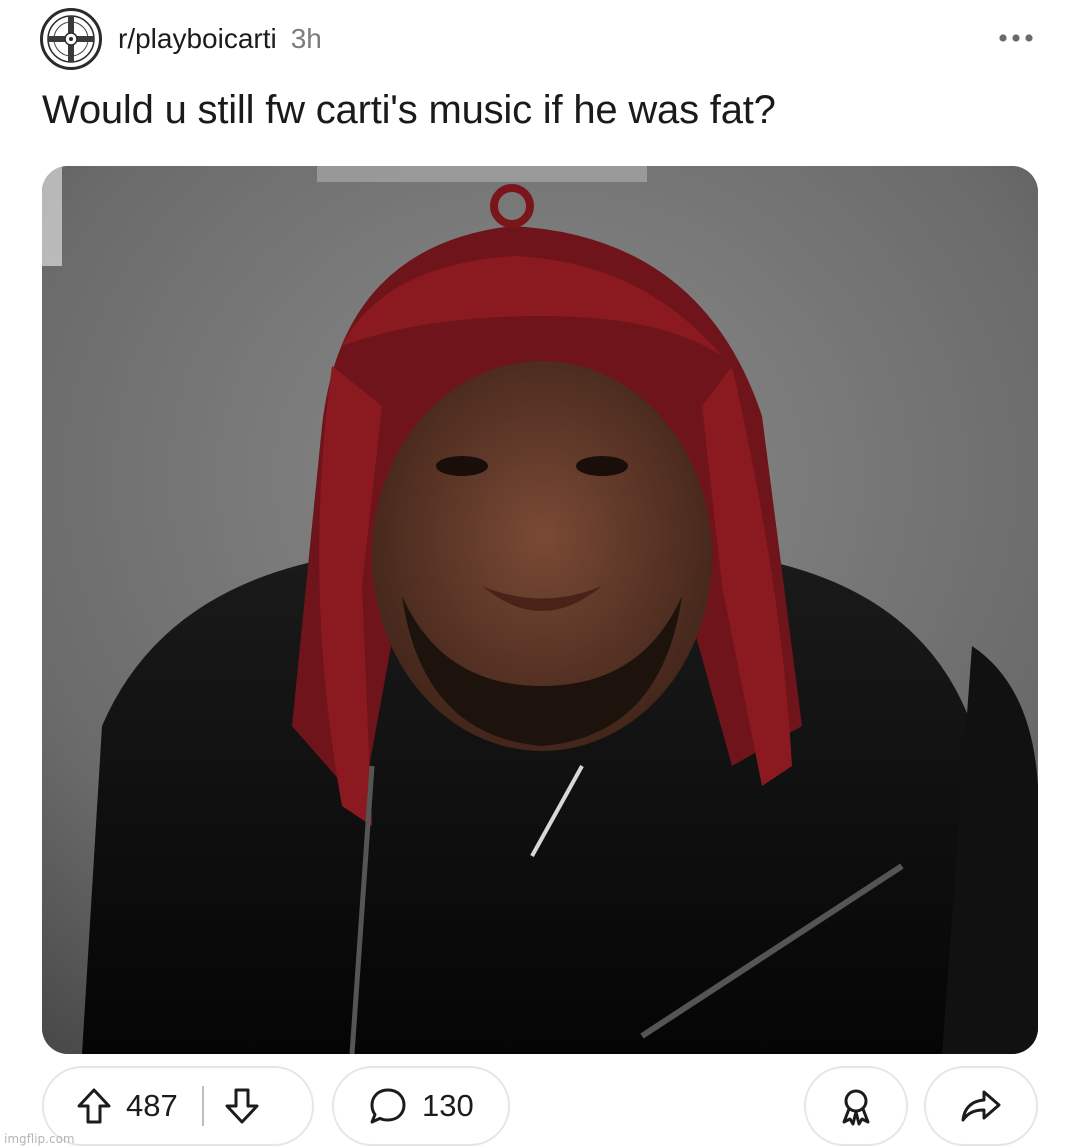  I want to click on upvote-count: 487, so click(152, 1105).